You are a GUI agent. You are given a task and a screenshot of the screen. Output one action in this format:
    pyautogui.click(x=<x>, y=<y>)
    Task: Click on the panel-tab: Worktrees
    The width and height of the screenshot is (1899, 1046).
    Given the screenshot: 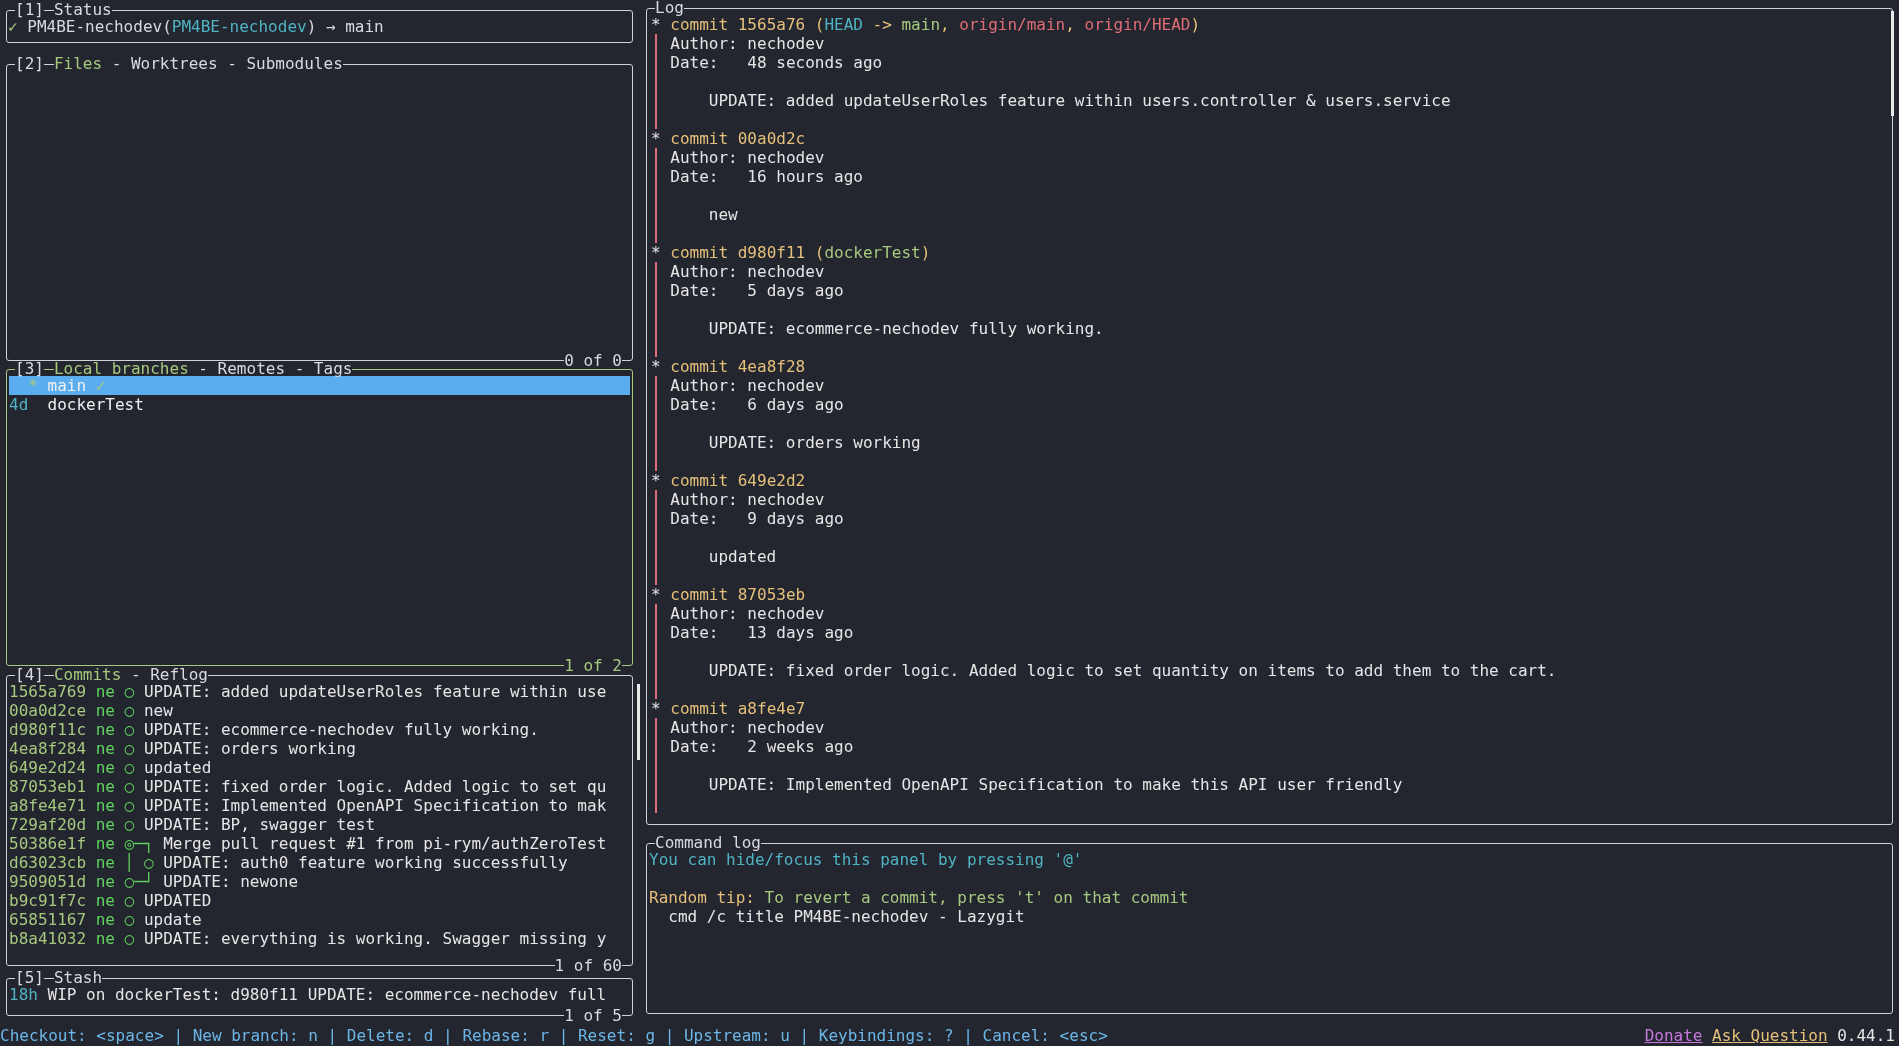 What is the action you would take?
    pyautogui.click(x=174, y=64)
    